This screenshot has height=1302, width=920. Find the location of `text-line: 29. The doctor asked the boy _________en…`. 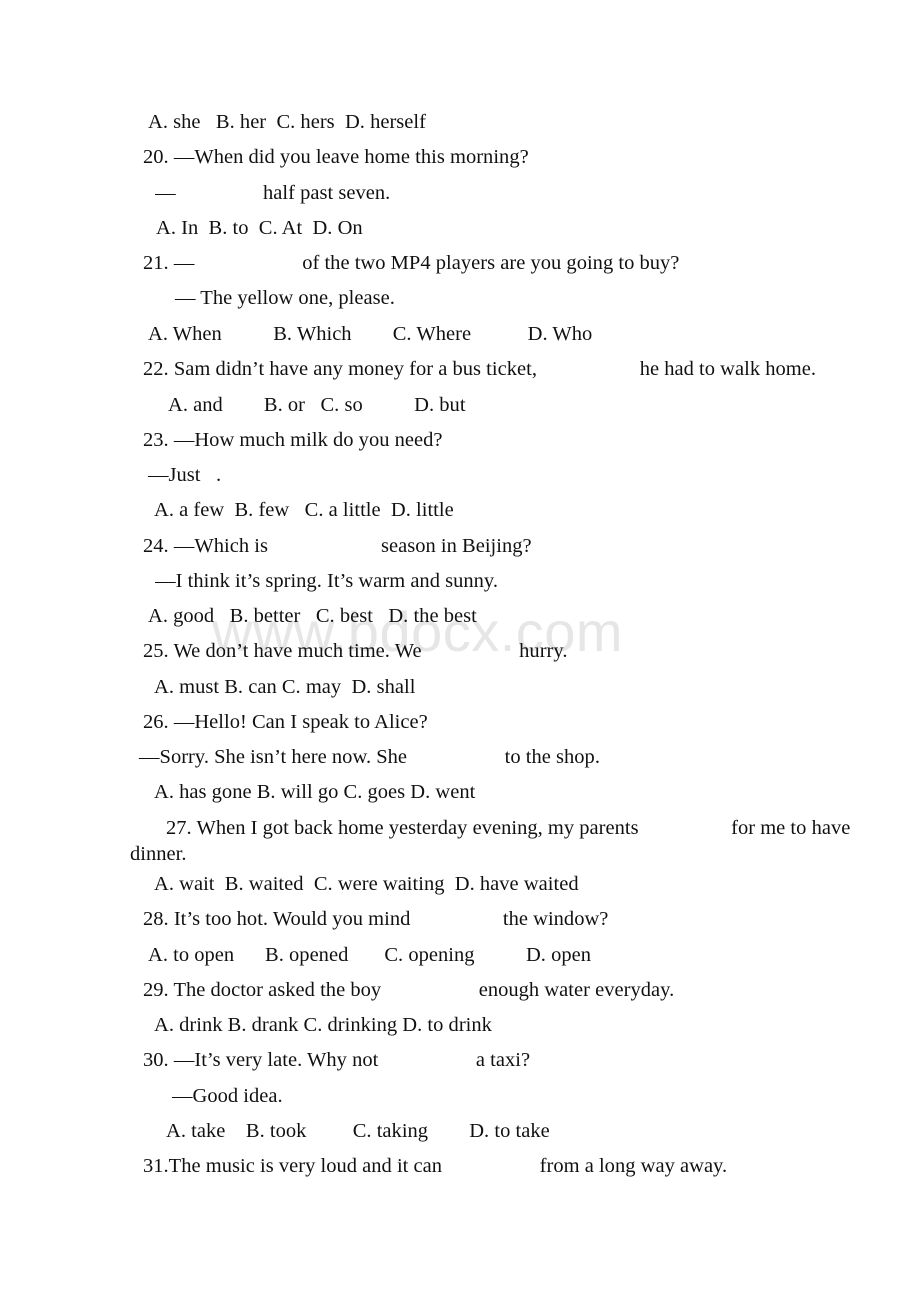

text-line: 29. The doctor asked the boy _________en… is located at coordinates (408, 990).